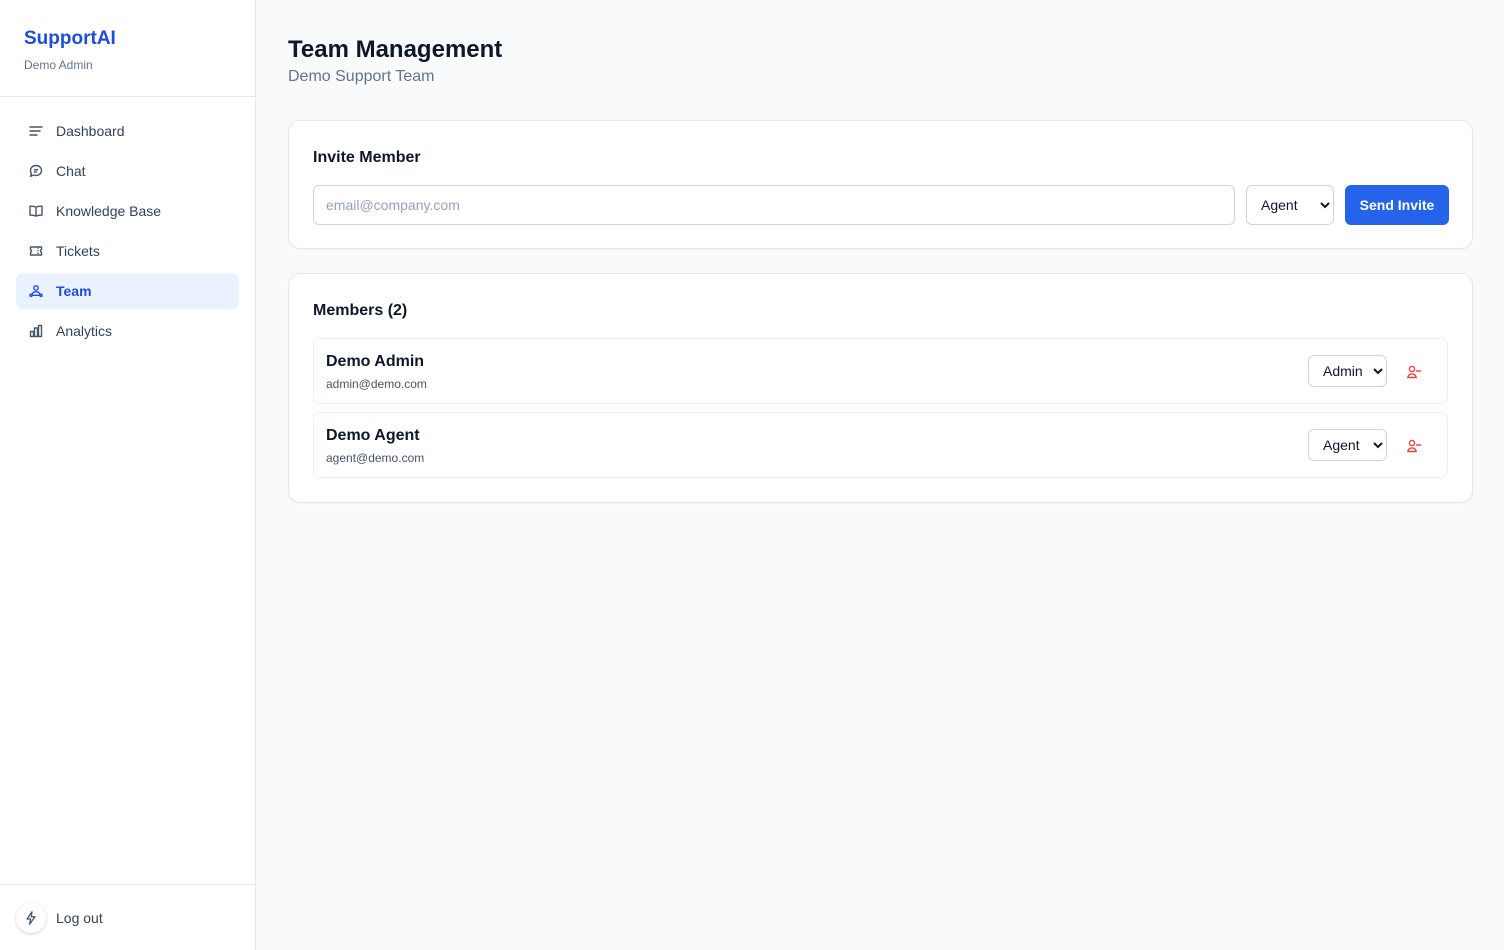 The width and height of the screenshot is (1504, 950). Describe the element at coordinates (880, 371) in the screenshot. I see `member-row: Demo Admin admin@demo.com Admin` at that location.